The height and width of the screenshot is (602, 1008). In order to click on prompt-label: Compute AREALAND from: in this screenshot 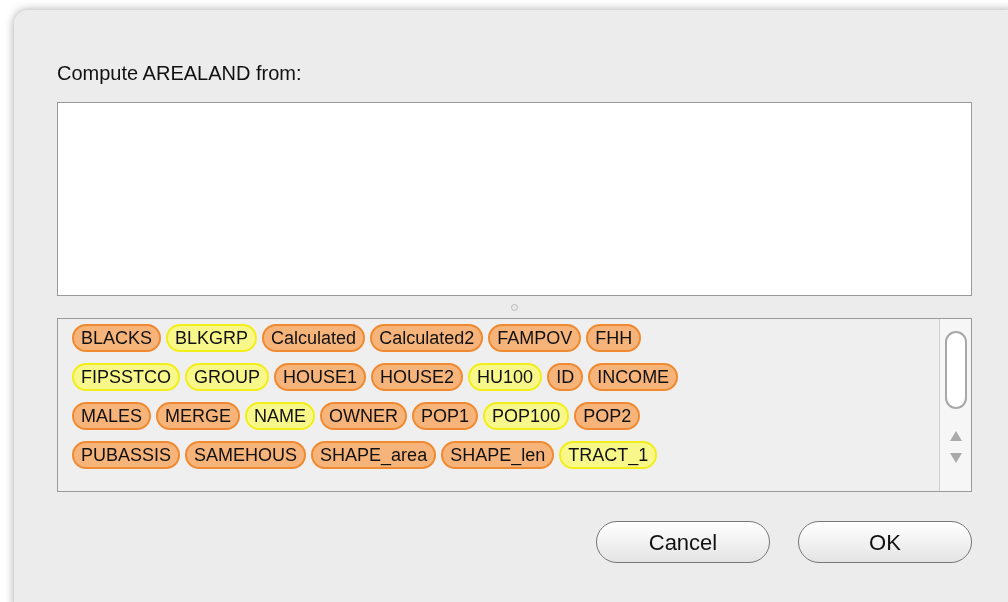, I will do `click(179, 73)`.